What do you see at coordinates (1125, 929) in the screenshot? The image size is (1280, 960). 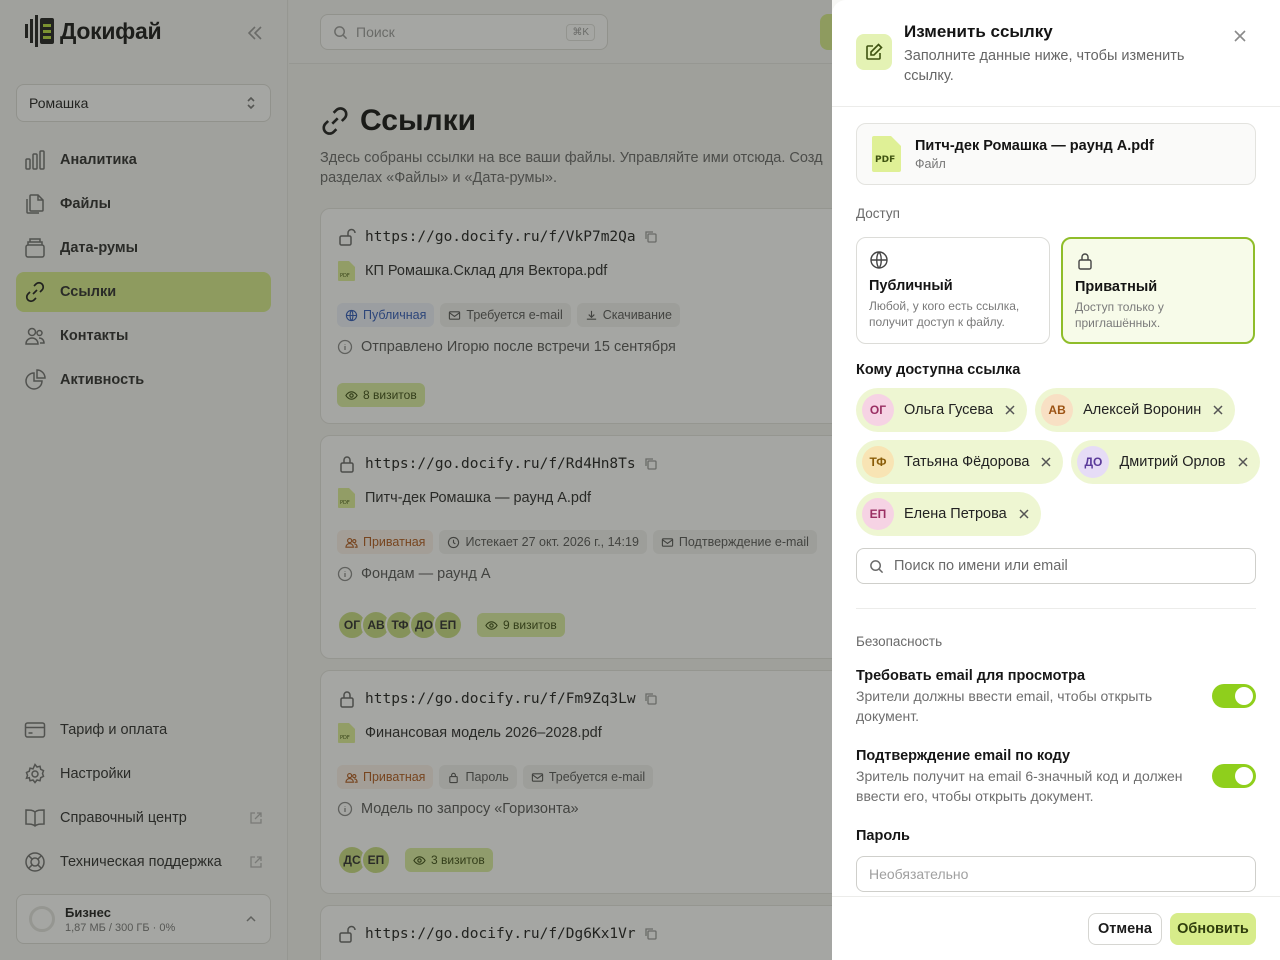 I see `cancel-button: Отмена` at bounding box center [1125, 929].